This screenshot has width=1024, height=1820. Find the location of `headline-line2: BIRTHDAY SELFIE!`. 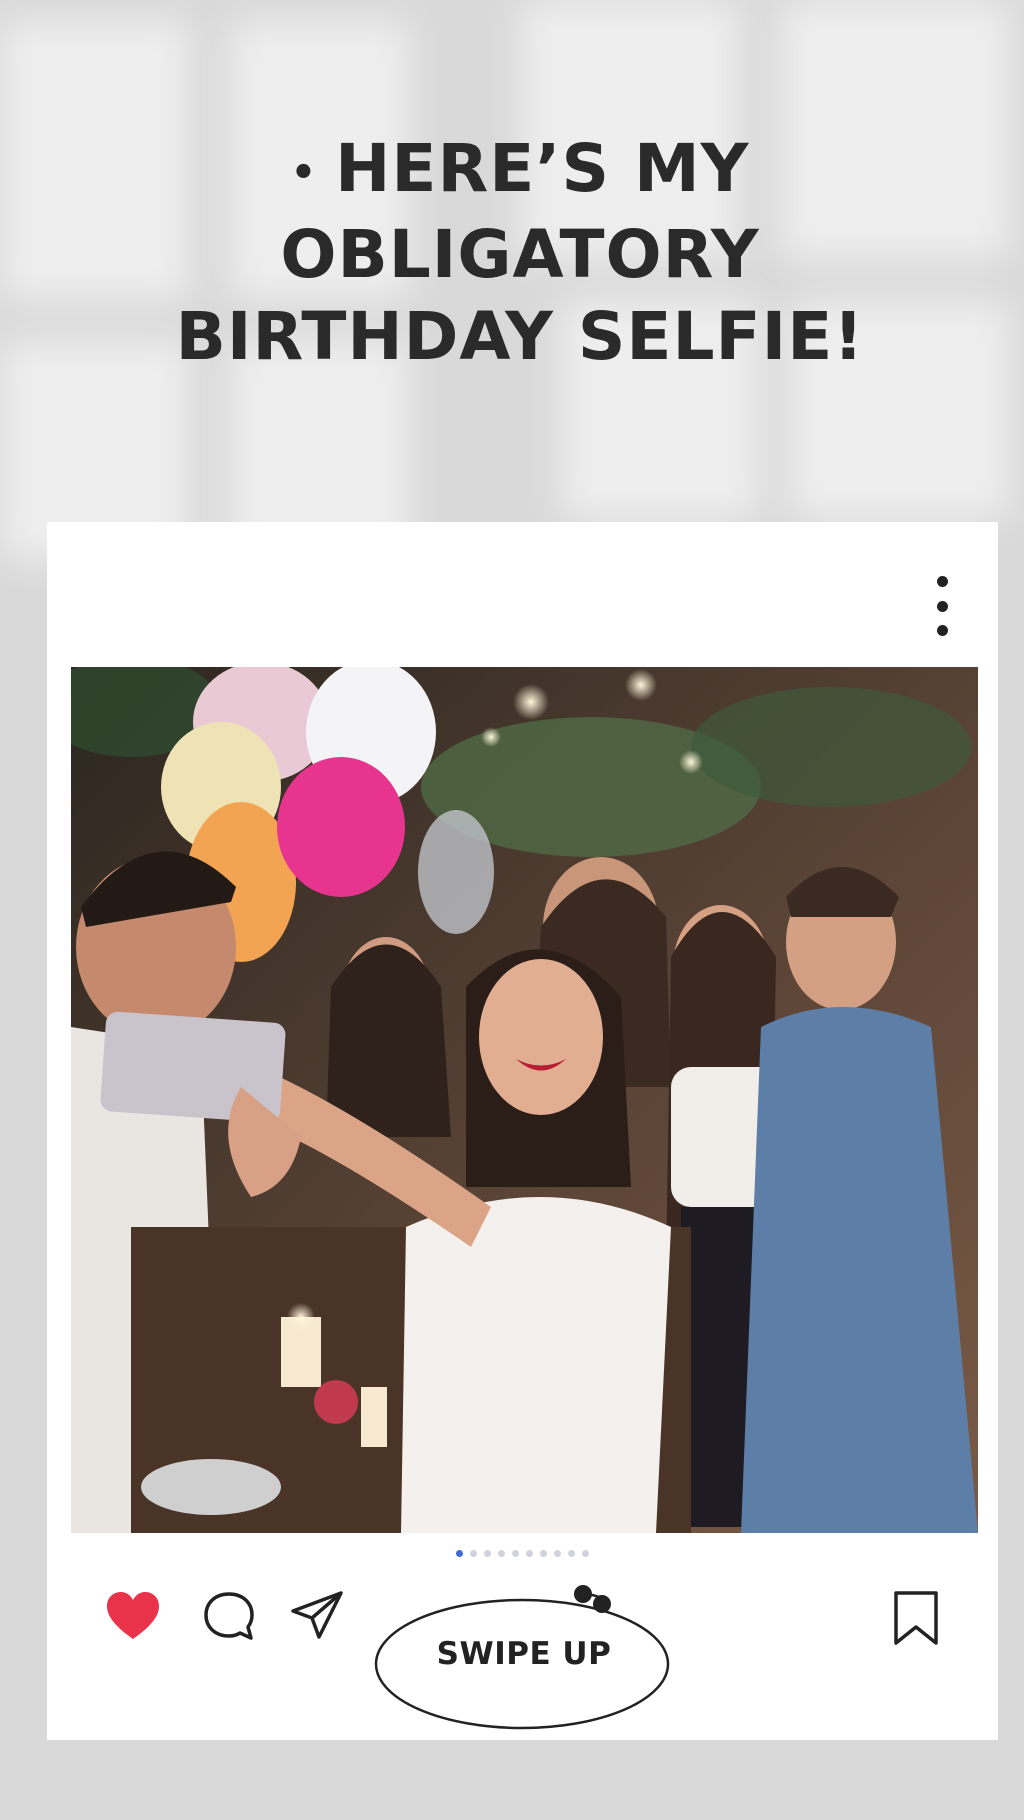

headline-line2: BIRTHDAY SELFIE! is located at coordinates (520, 336).